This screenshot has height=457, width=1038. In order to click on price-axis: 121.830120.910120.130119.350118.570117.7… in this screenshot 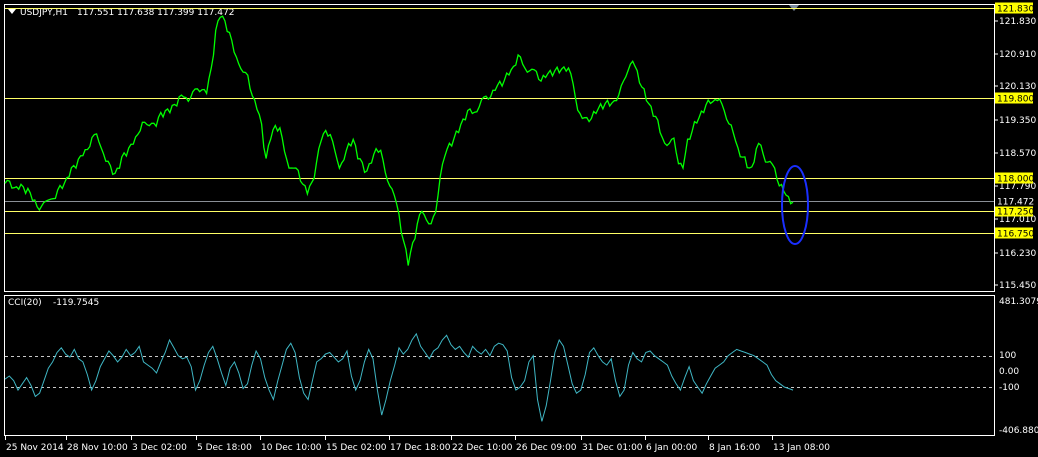, I will do `click(1015, 154)`.